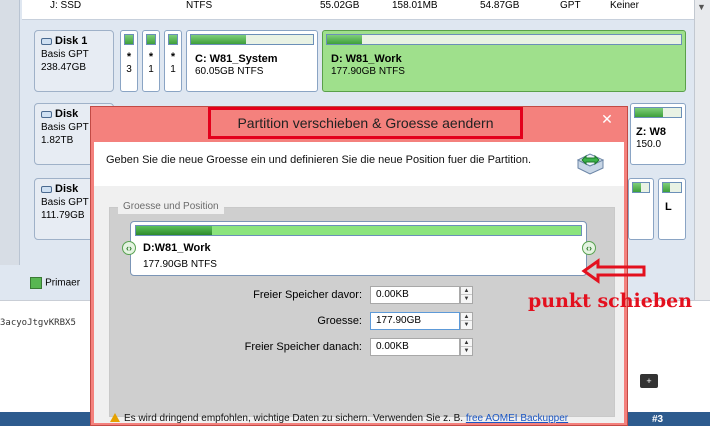 The image size is (710, 426). Describe the element at coordinates (171, 206) in the screenshot. I see `group-title: Groesse und Position` at that location.